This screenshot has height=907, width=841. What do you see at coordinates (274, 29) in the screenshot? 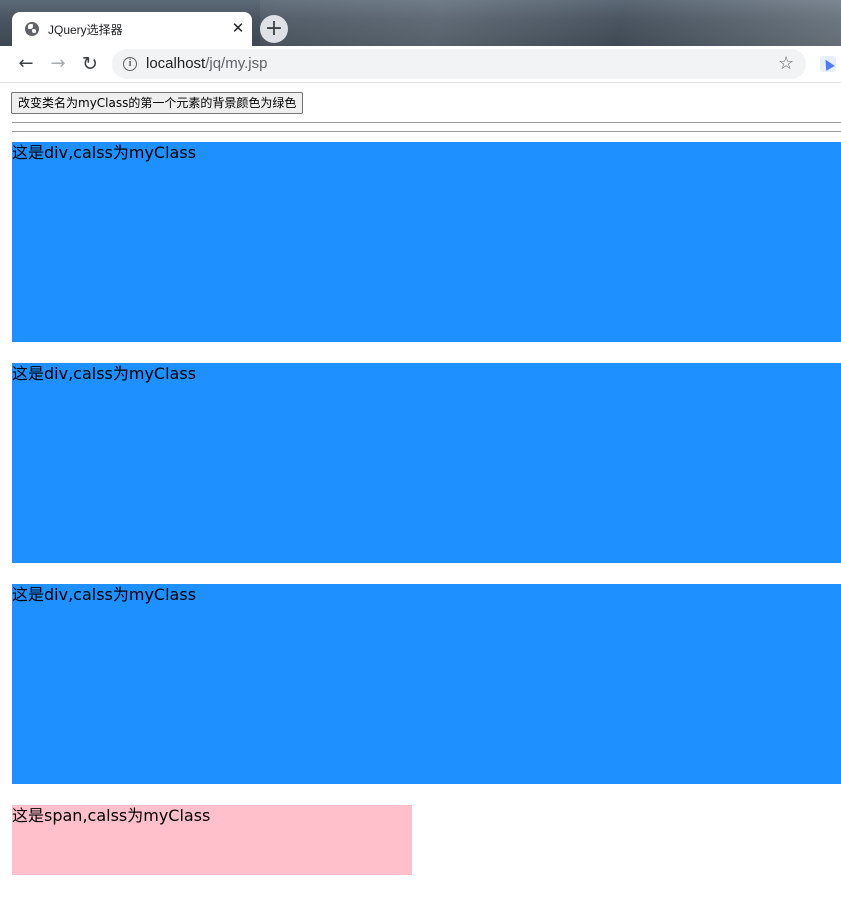
I see `new-tab-button: +` at bounding box center [274, 29].